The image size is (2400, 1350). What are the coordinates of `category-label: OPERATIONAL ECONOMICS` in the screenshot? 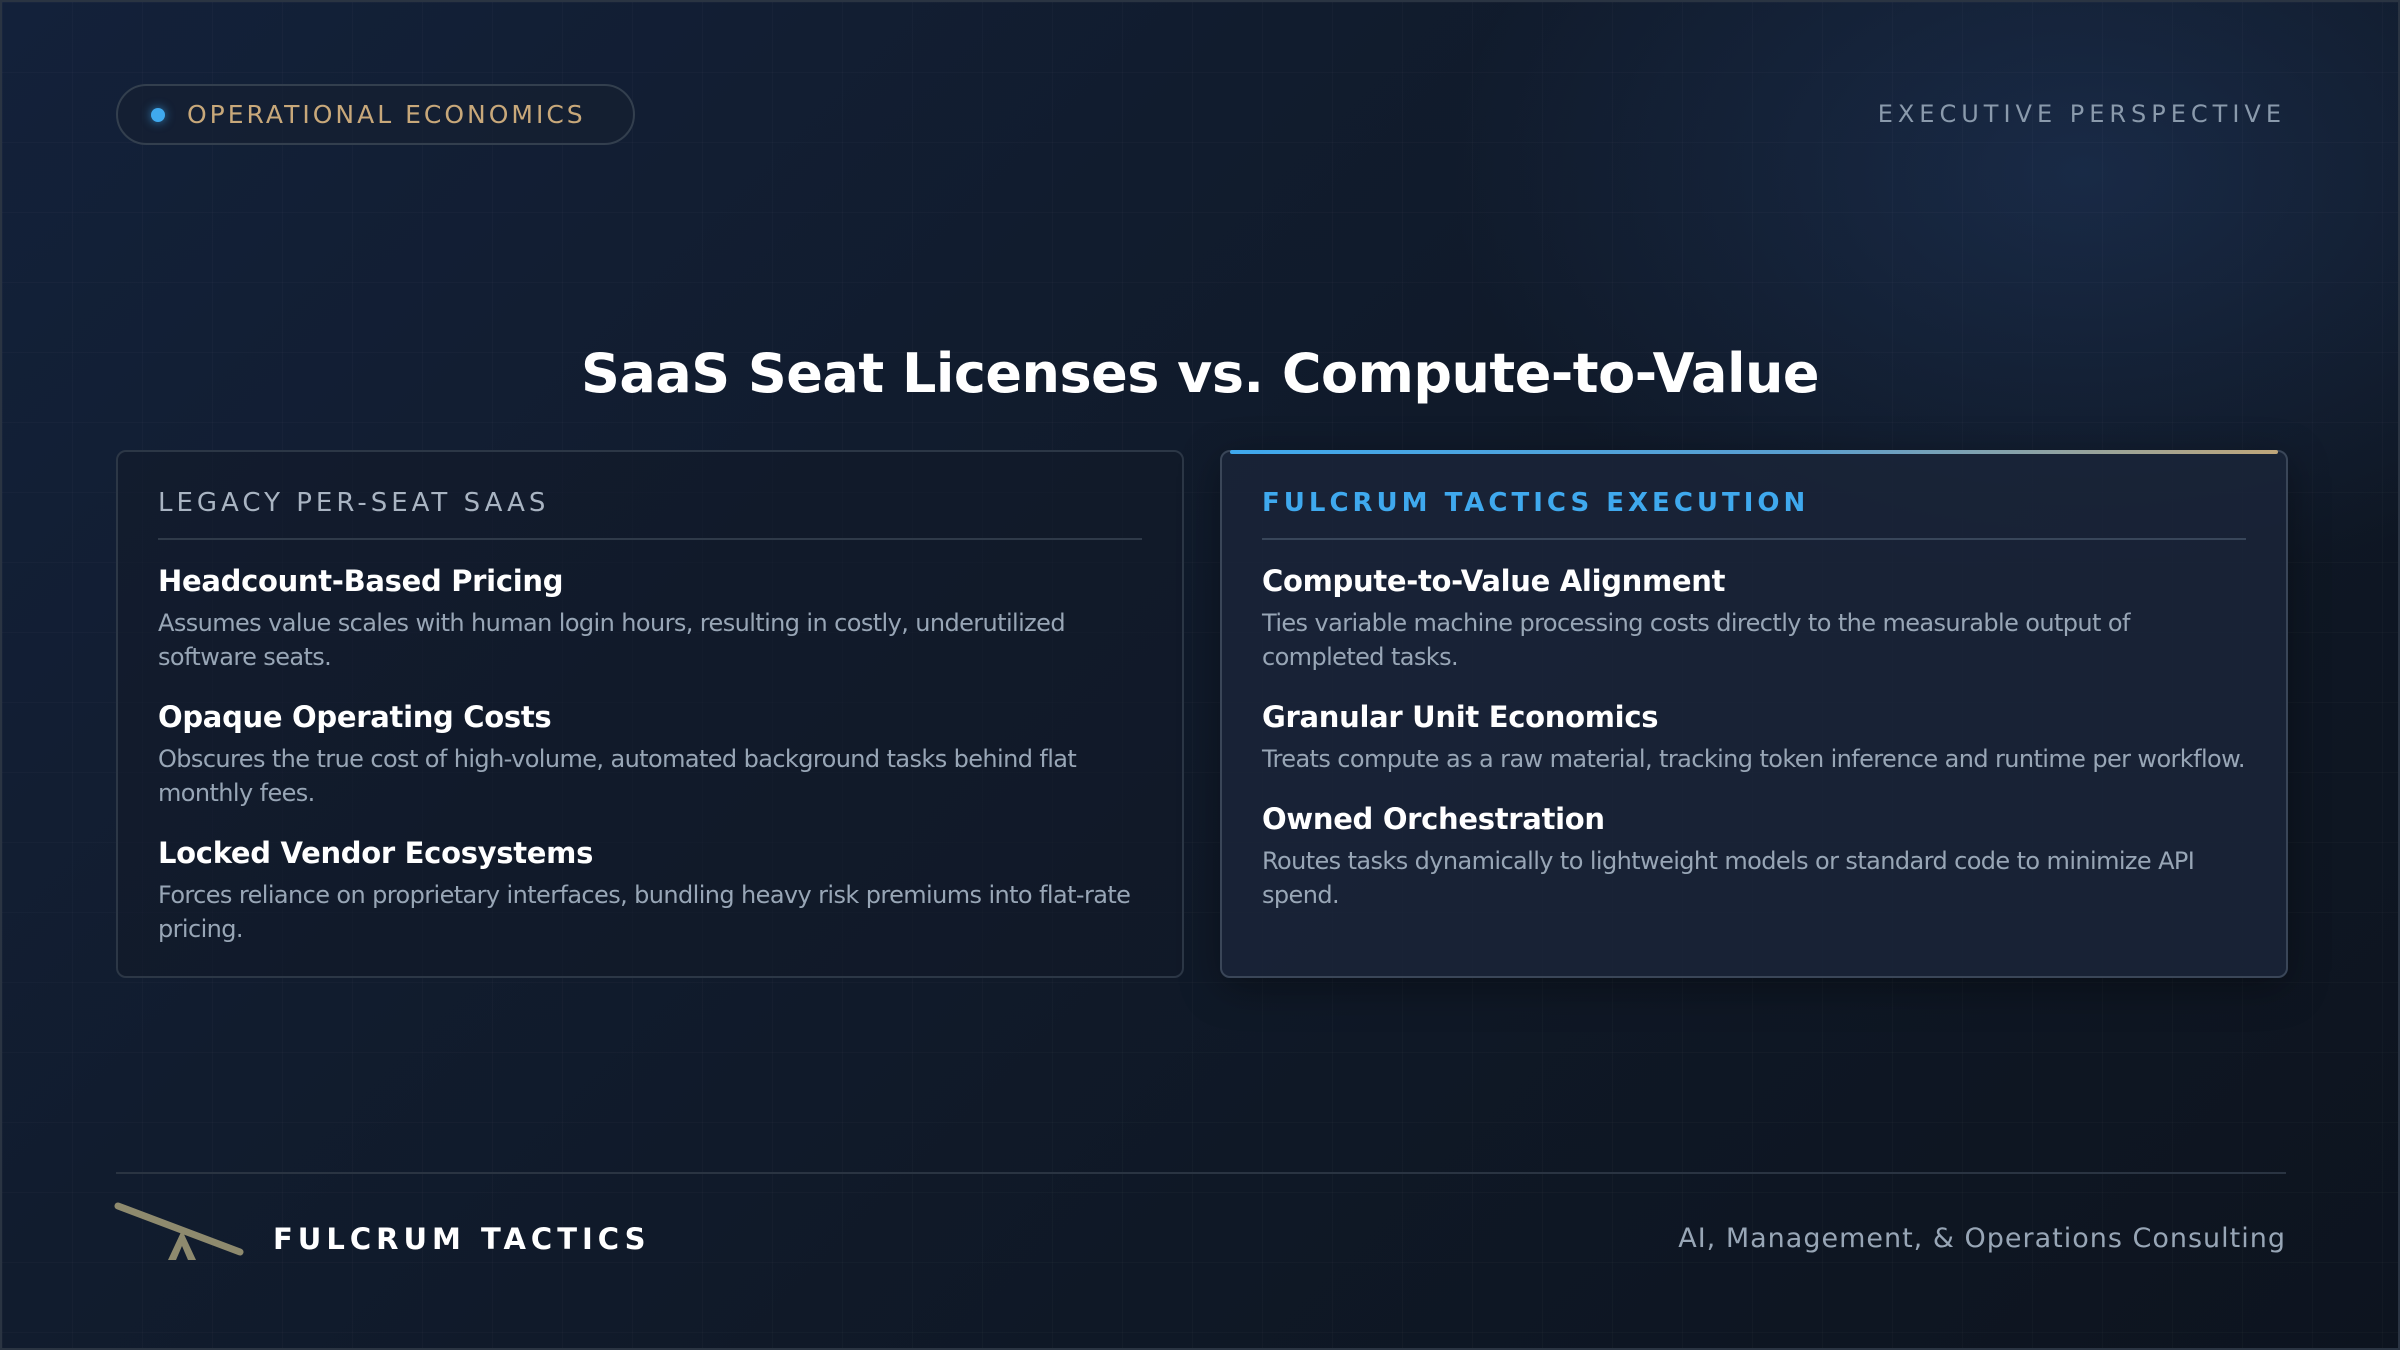 It's located at (386, 114).